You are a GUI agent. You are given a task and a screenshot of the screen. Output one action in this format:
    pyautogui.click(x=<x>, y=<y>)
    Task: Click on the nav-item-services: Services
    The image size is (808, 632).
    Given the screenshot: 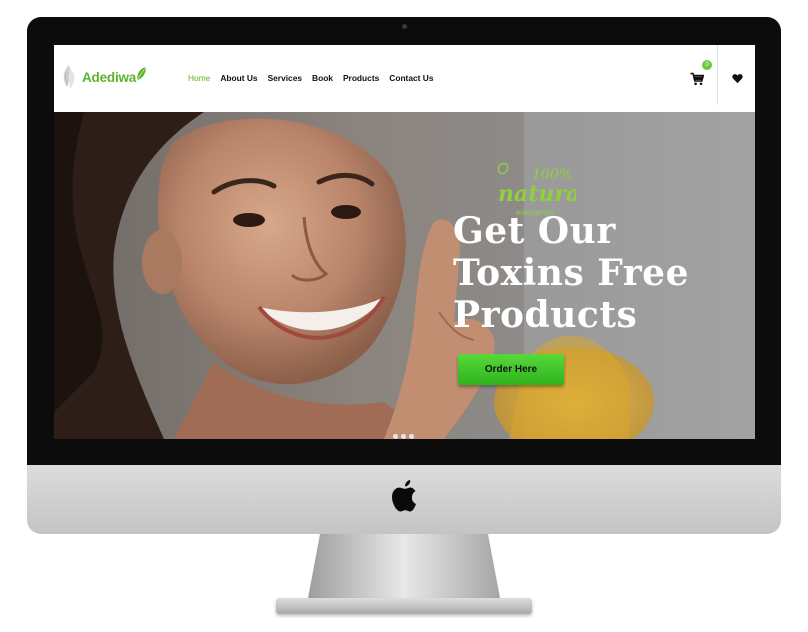 What is the action you would take?
    pyautogui.click(x=285, y=78)
    